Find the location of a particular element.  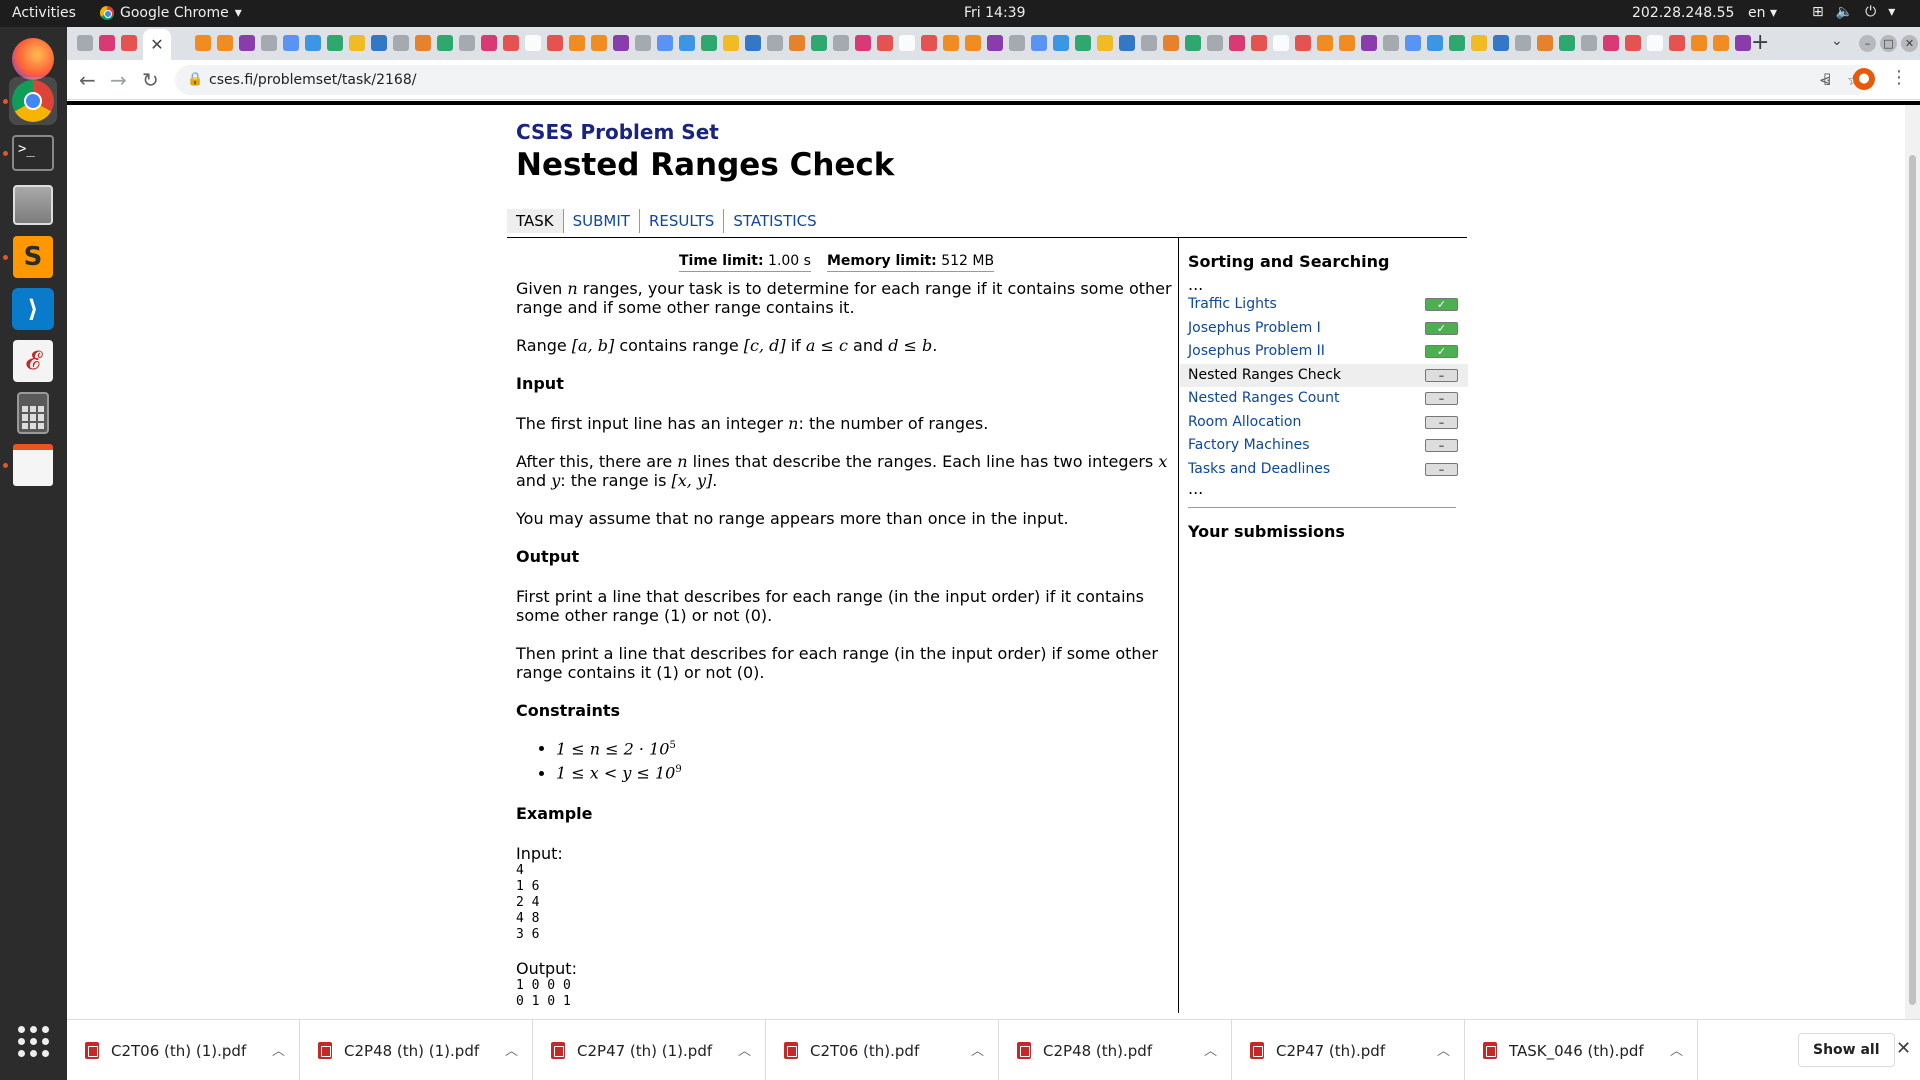

download-item: C2P48 (th) (1).pdf ︿ is located at coordinates (416, 1050).